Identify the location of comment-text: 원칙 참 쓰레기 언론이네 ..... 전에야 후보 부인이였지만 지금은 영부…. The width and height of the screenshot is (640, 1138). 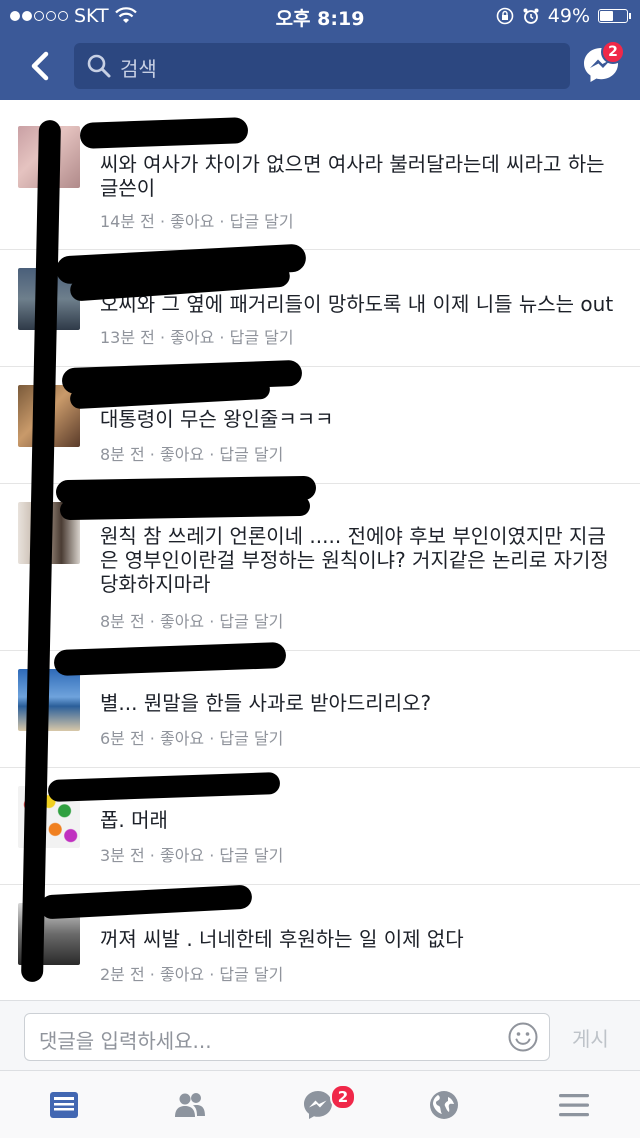
(354, 560).